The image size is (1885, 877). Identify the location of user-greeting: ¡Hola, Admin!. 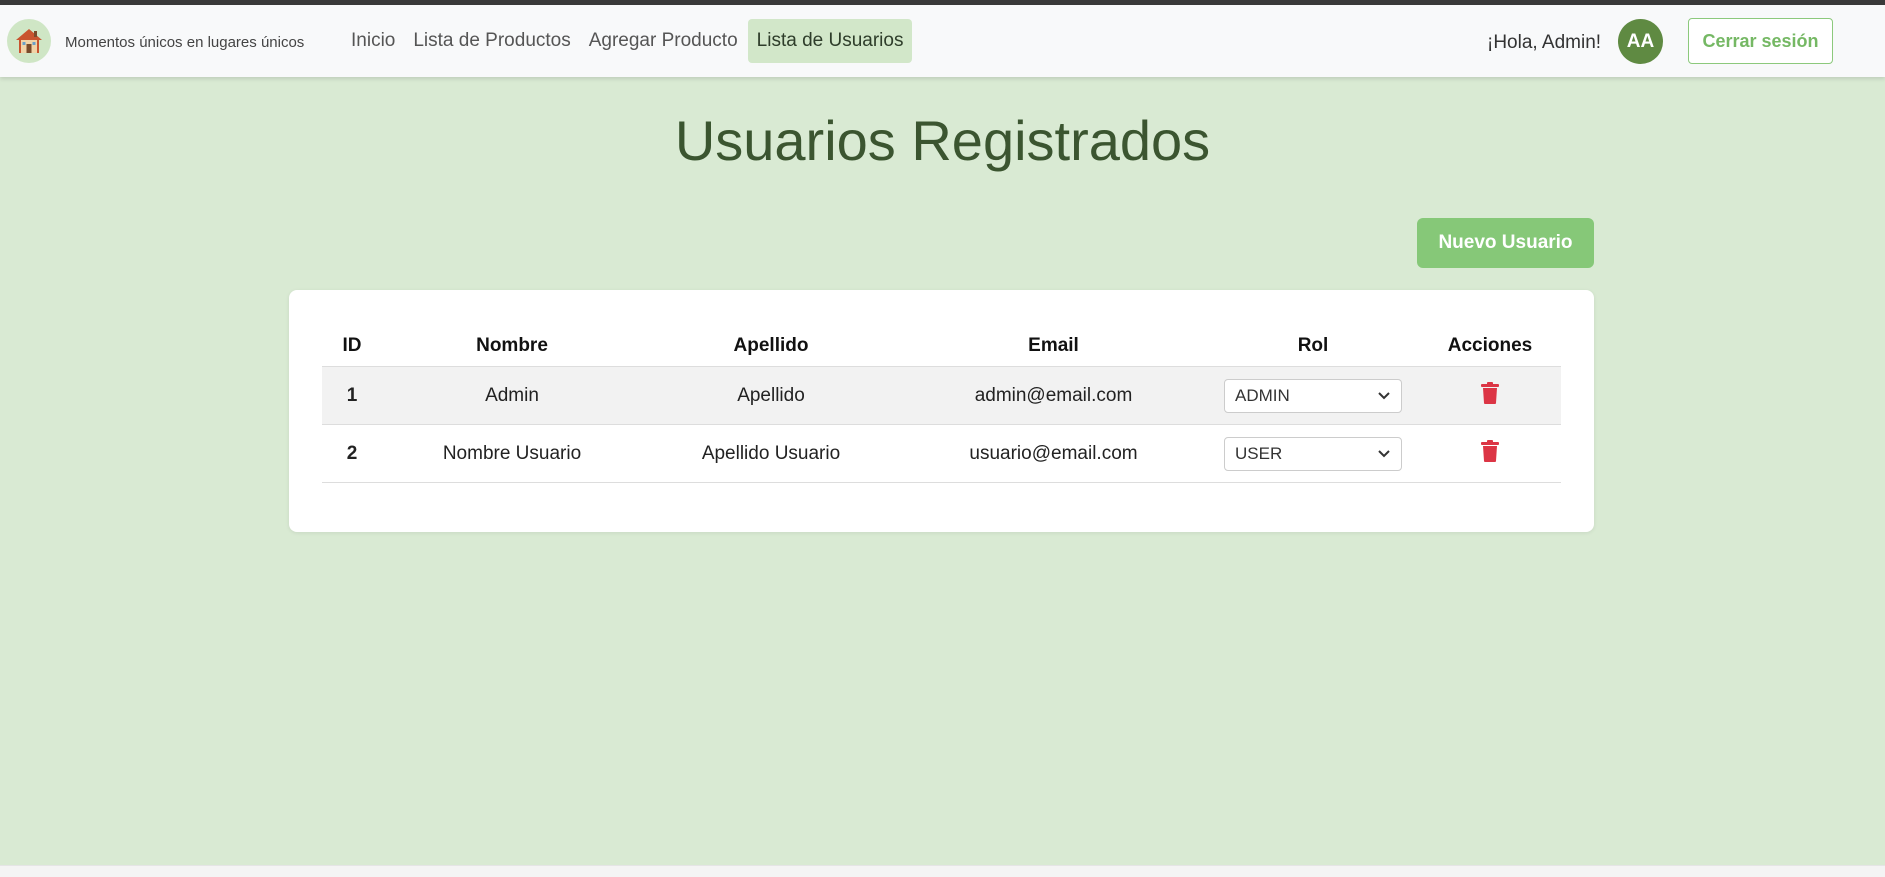
(1544, 42).